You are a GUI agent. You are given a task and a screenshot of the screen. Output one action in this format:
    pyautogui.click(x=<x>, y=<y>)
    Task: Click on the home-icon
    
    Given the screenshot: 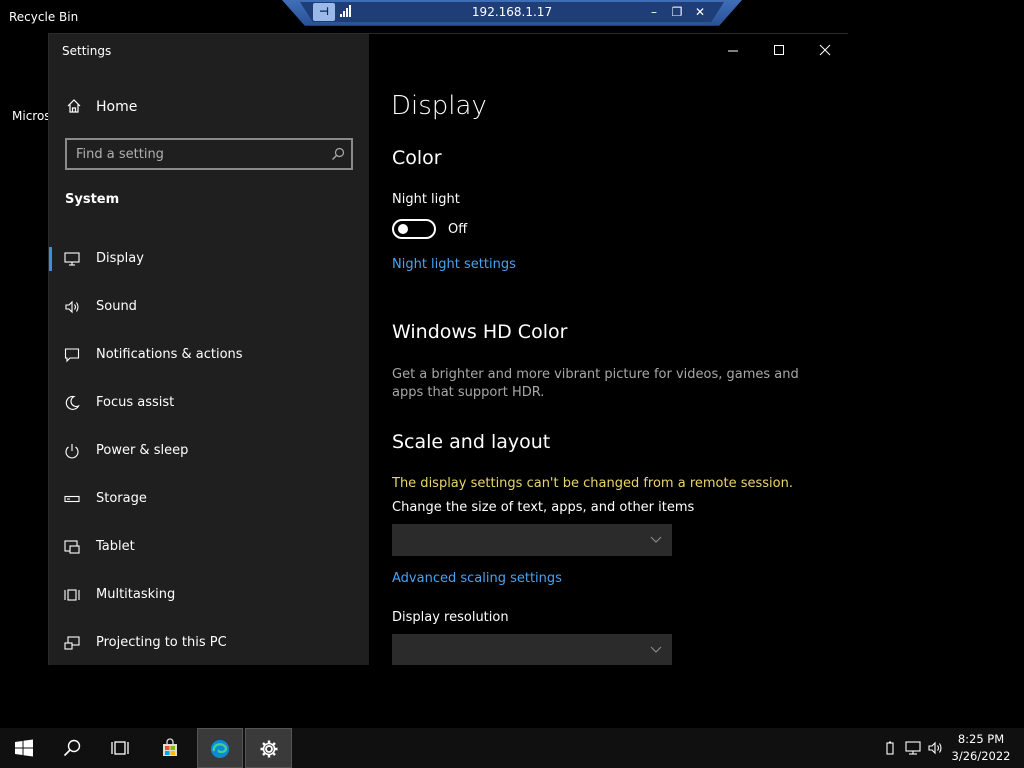 What is the action you would take?
    pyautogui.click(x=74, y=106)
    